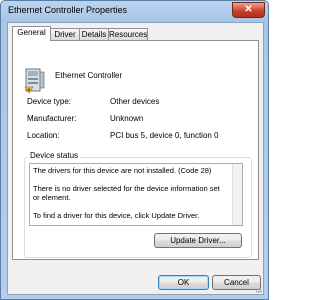 This screenshot has width=320, height=300. I want to click on location-value: PCI bus 5, device 0, function 0, so click(164, 135).